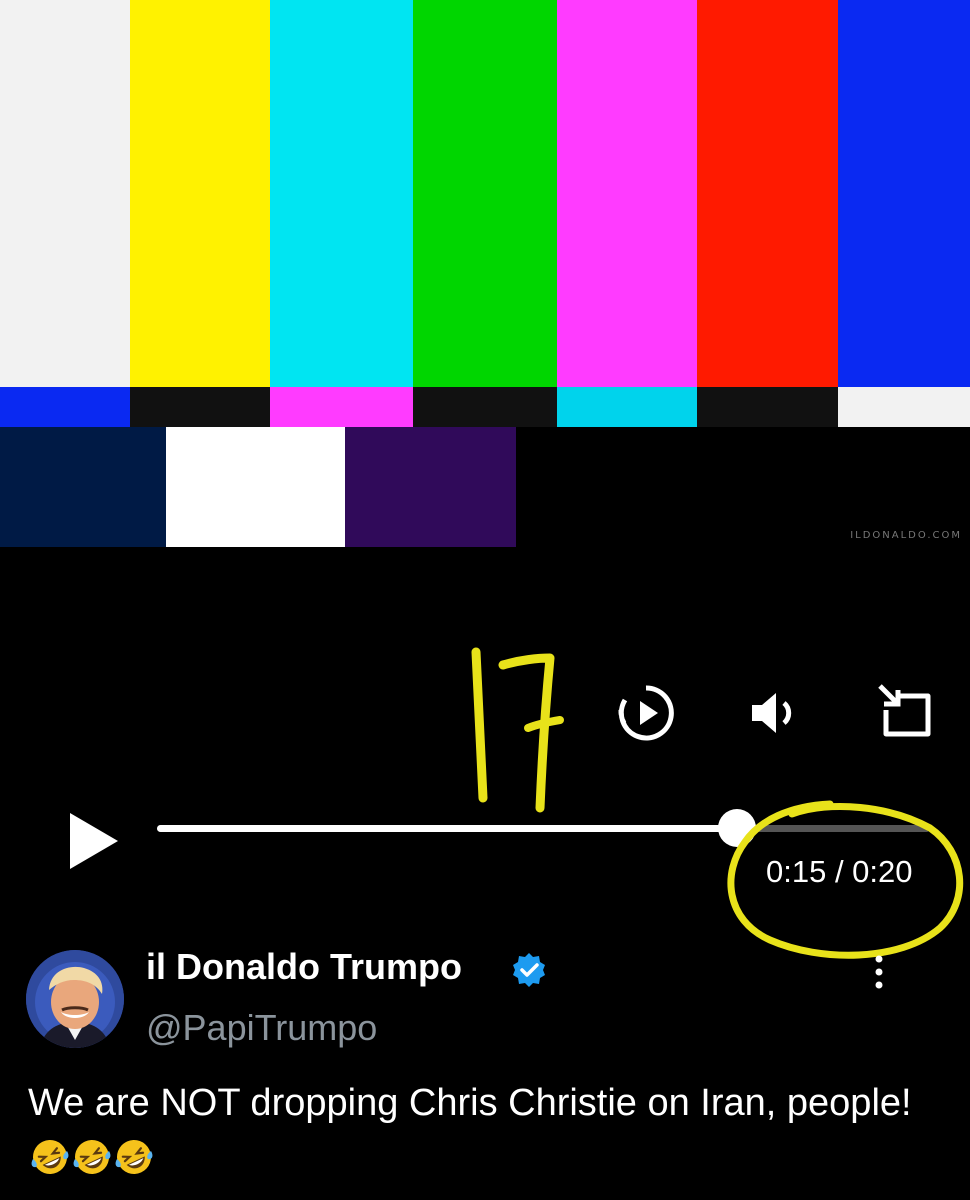 This screenshot has width=970, height=1200. What do you see at coordinates (447, 828) in the screenshot?
I see `seek-progress` at bounding box center [447, 828].